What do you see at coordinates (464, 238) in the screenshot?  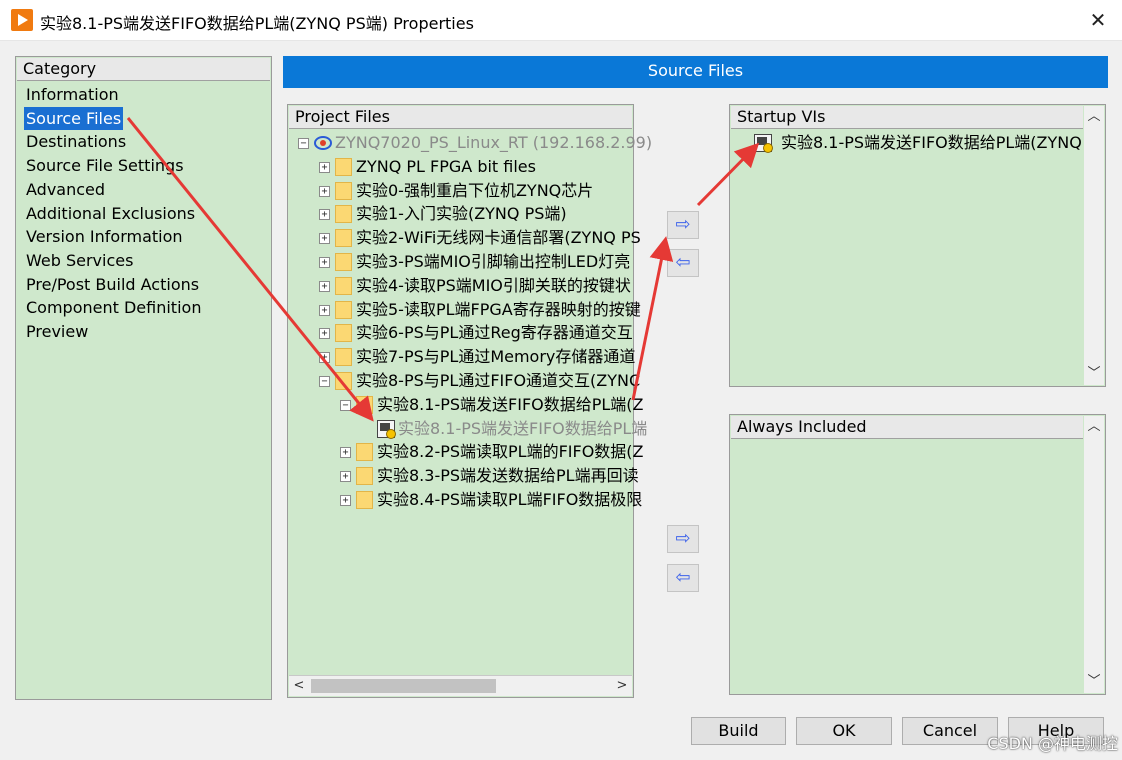 I see `tree-row: + 实验2-WiFi无线网卡通信部署(ZYNQ PS` at bounding box center [464, 238].